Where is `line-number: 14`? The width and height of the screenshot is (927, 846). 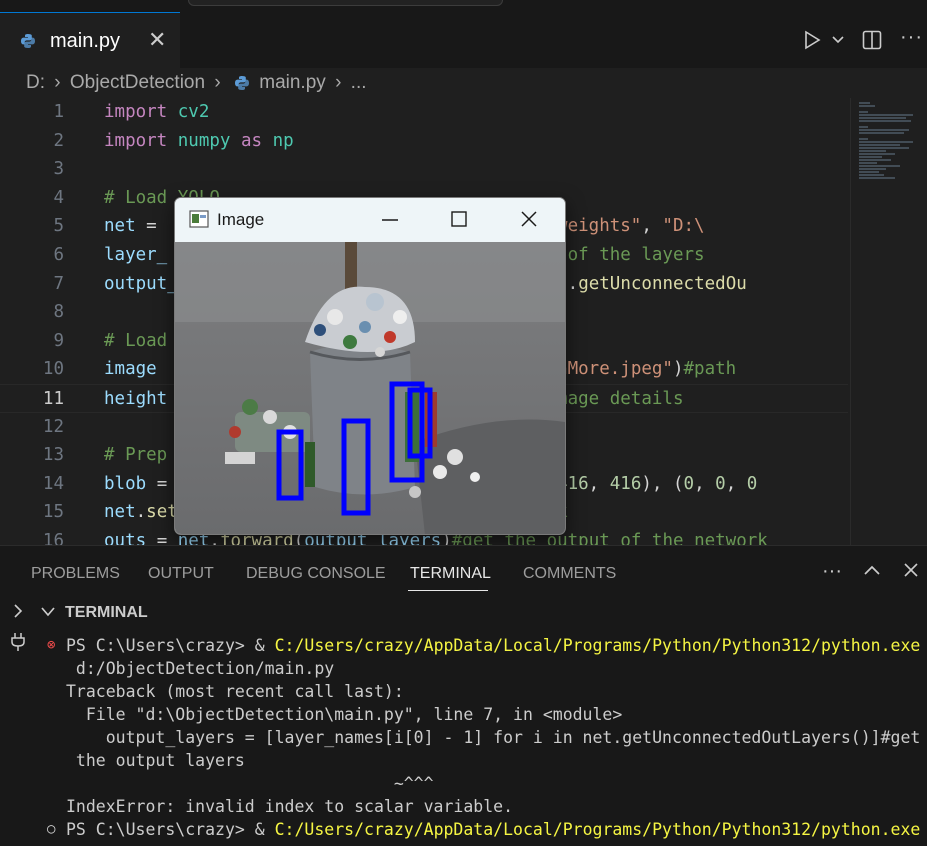 line-number: 14 is located at coordinates (53, 483).